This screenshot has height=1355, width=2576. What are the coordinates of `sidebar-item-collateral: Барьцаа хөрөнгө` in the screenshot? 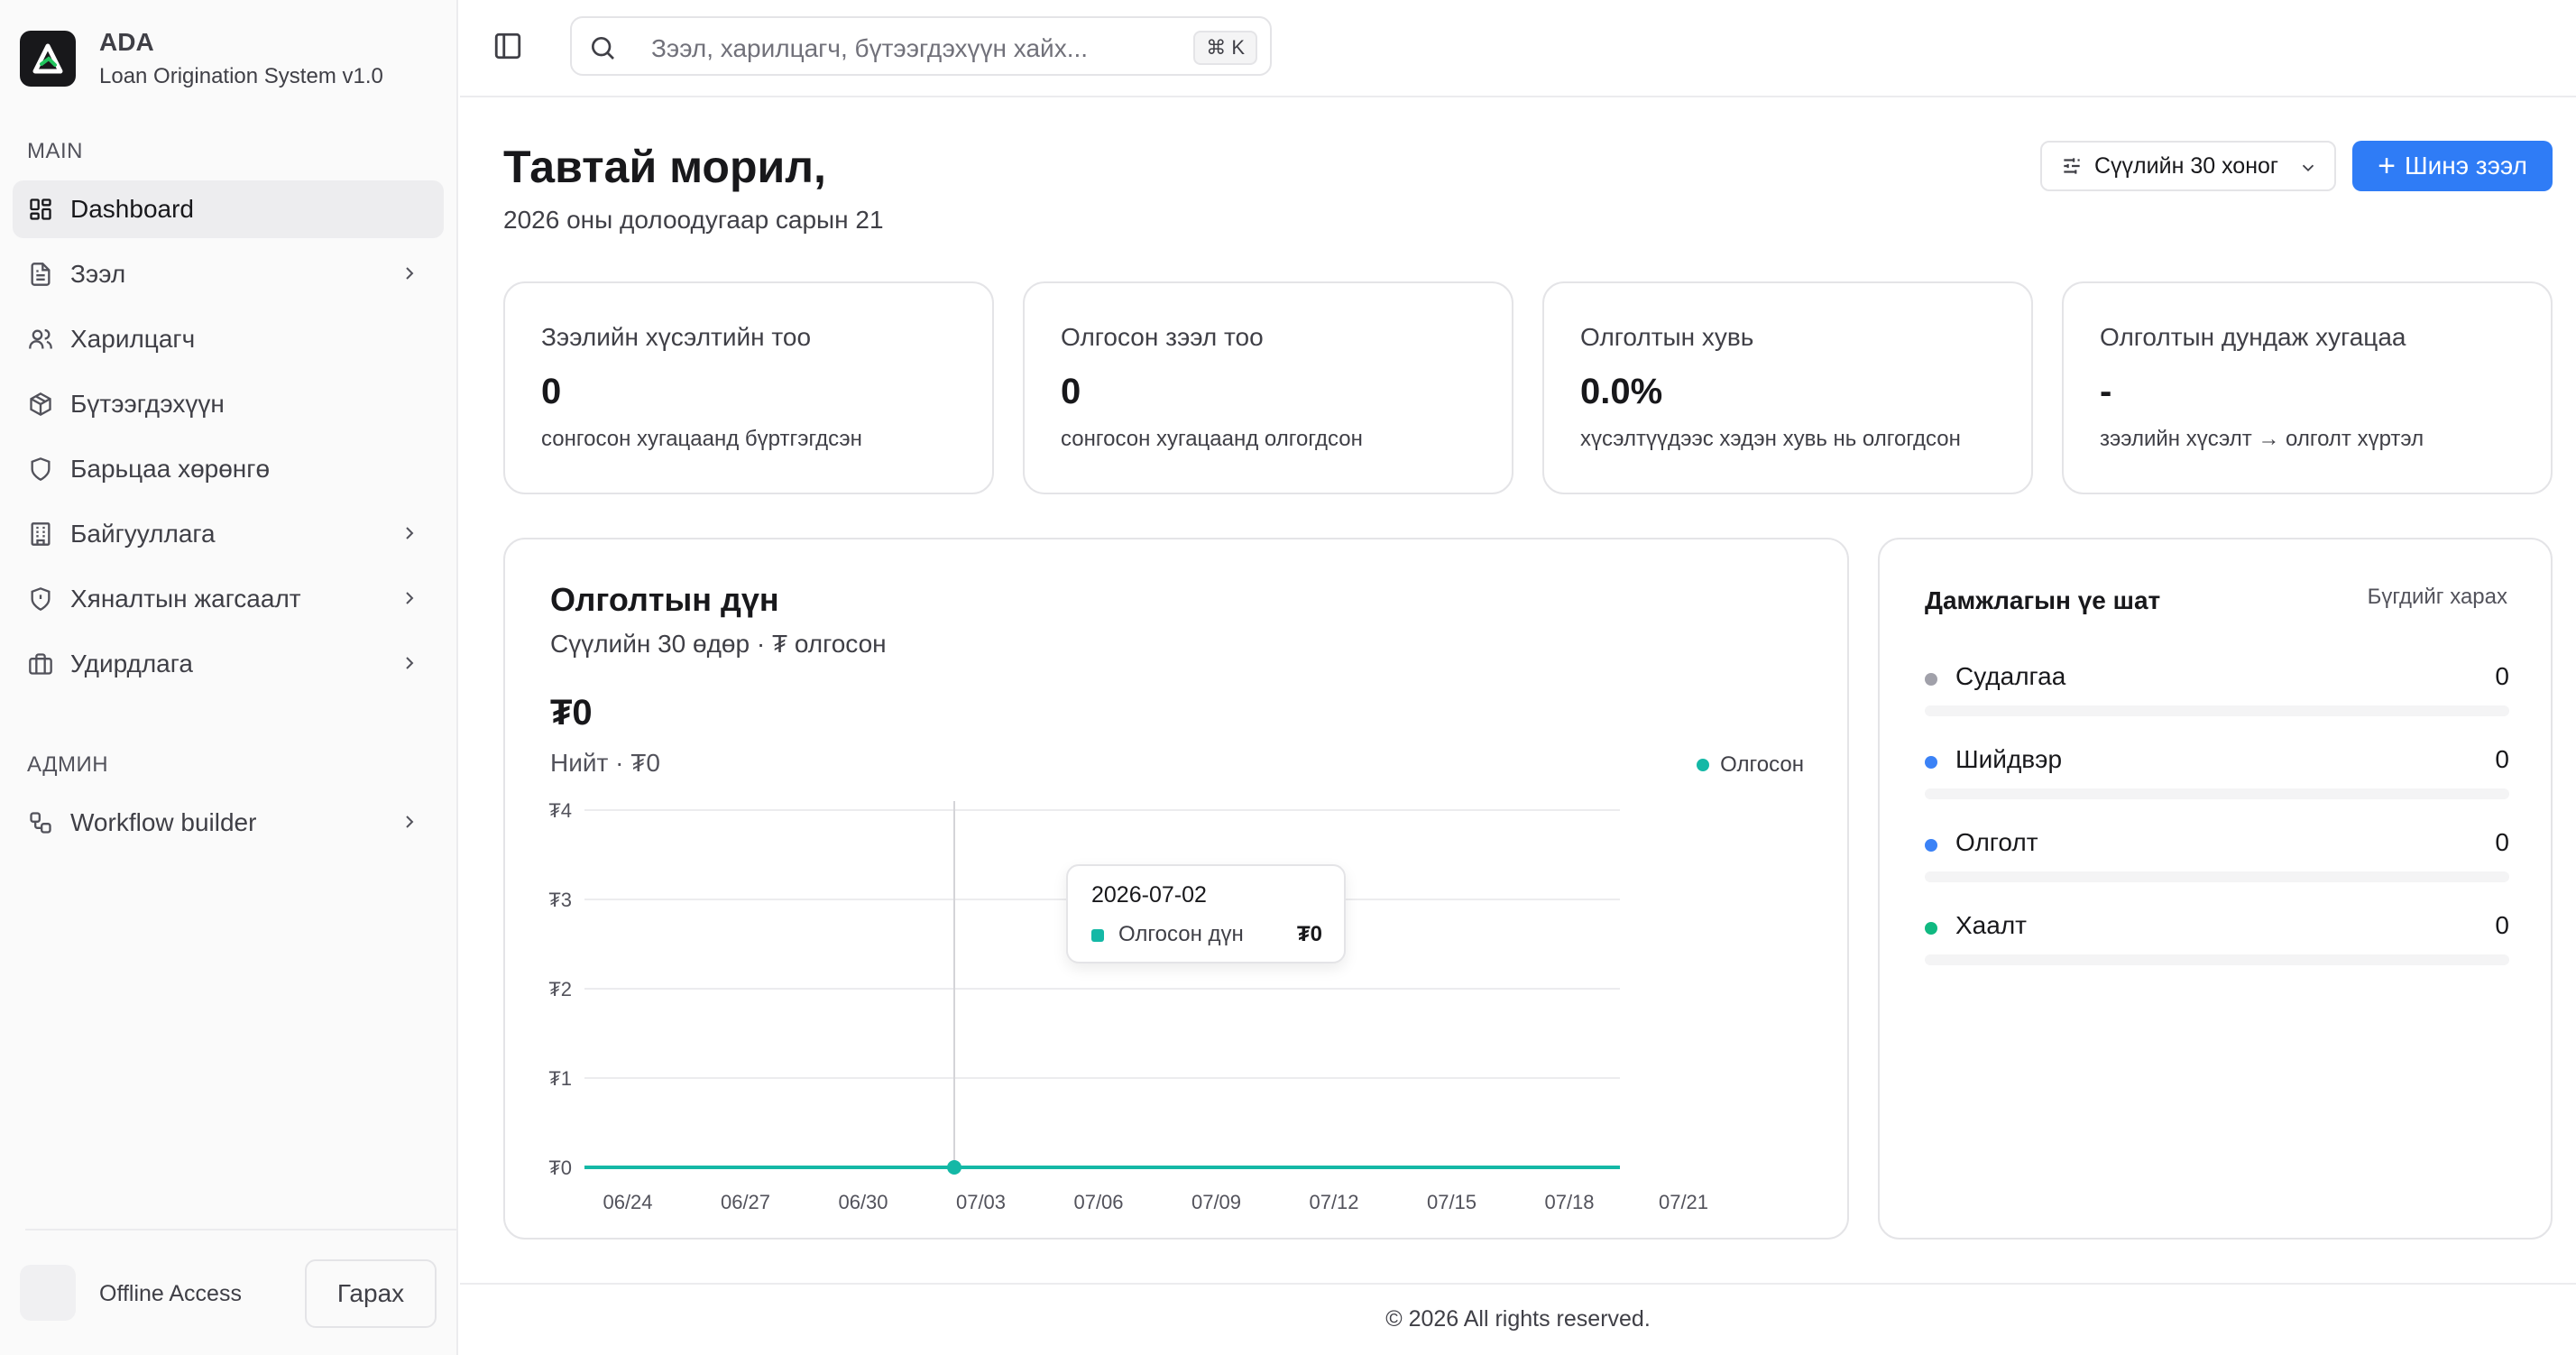 It's located at (228, 469).